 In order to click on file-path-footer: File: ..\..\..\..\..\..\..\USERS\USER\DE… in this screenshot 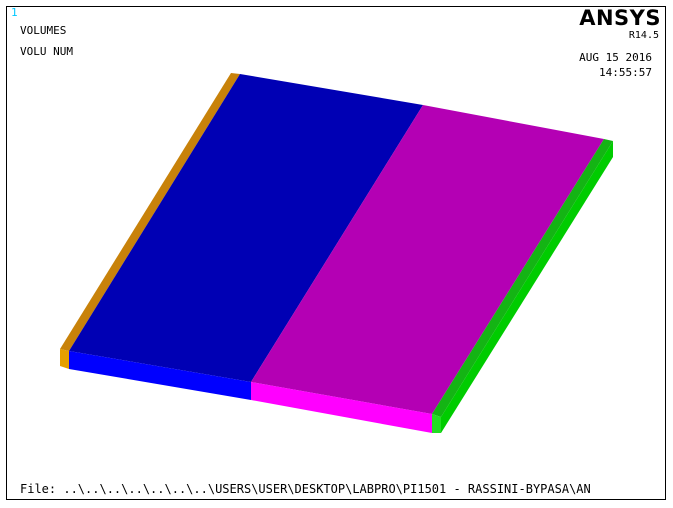, I will do `click(305, 489)`.